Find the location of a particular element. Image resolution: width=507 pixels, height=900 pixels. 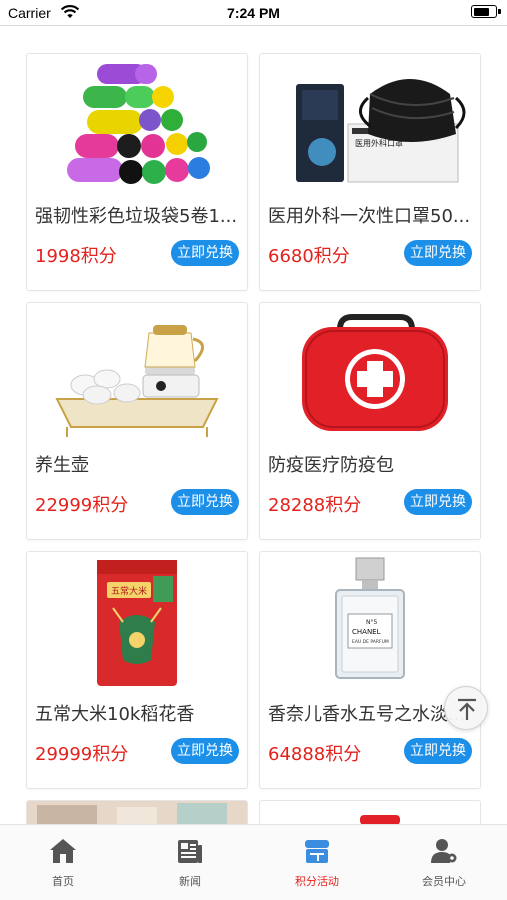

battery-icon is located at coordinates (486, 11).